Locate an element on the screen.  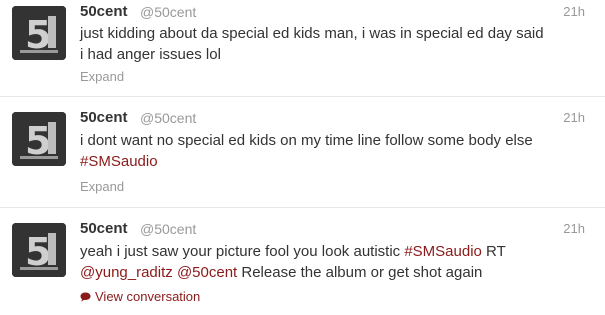
mention-link: @50cent is located at coordinates (207, 272).